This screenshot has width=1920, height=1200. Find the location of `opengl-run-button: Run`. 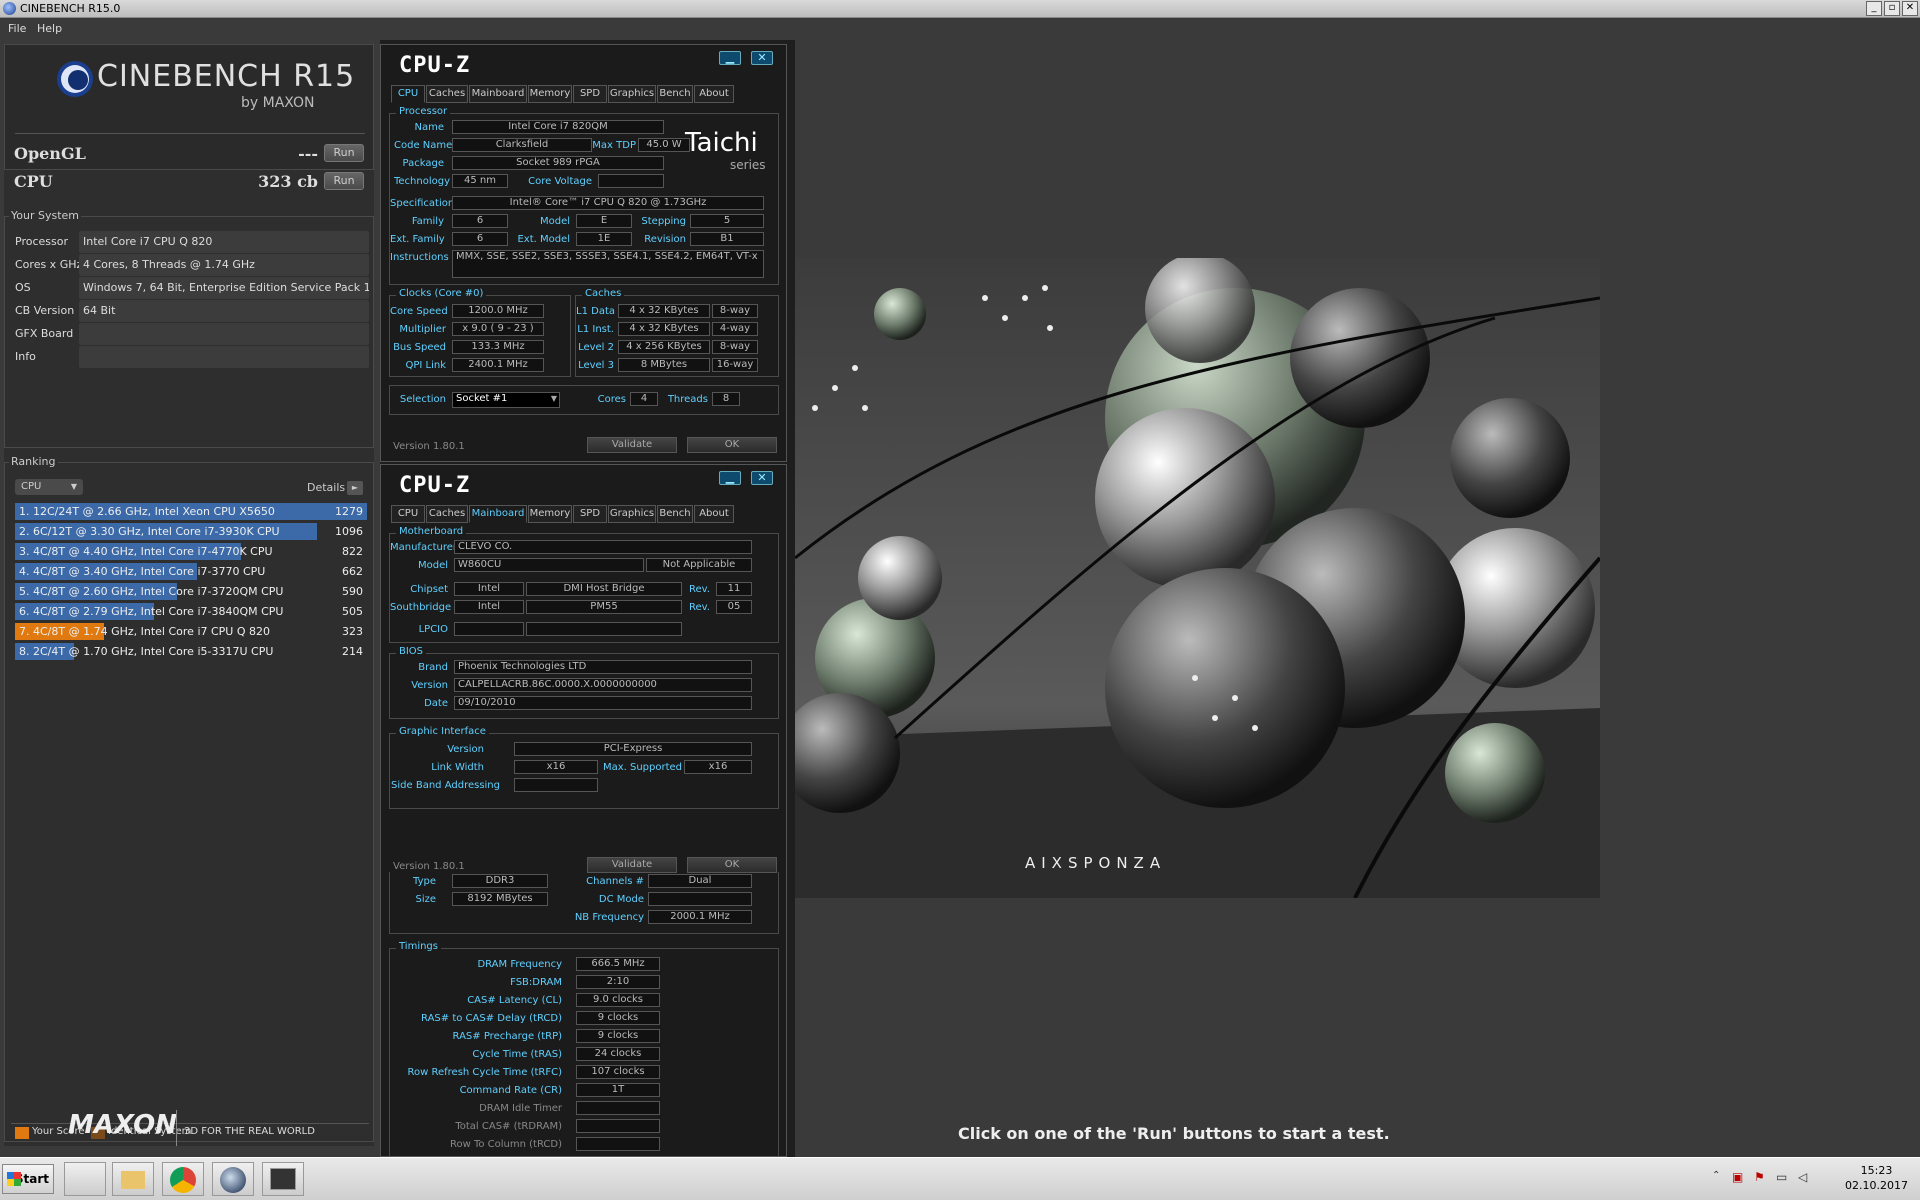

opengl-run-button: Run is located at coordinates (344, 153).